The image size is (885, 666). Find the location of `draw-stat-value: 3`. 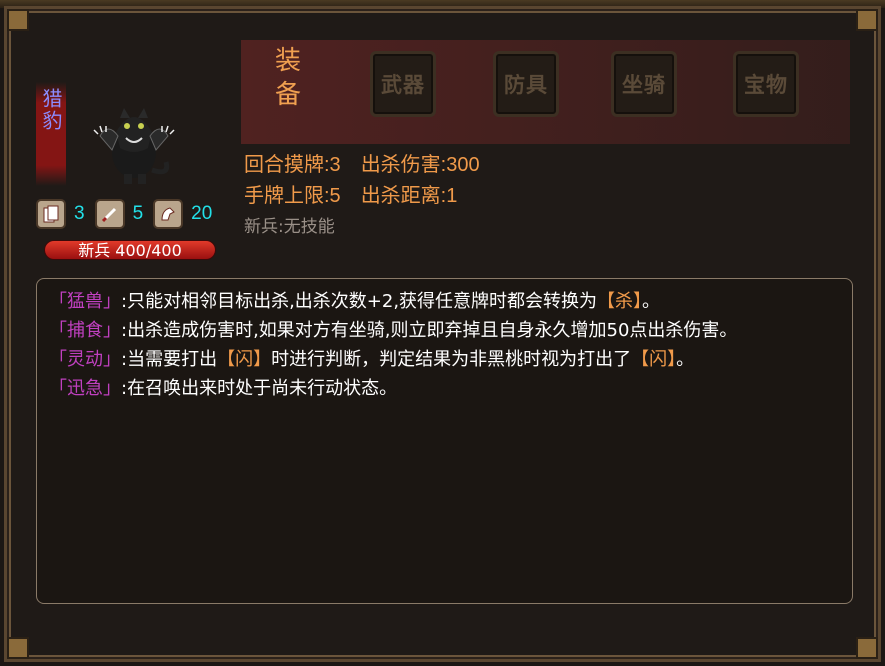

draw-stat-value: 3 is located at coordinates (79, 213).